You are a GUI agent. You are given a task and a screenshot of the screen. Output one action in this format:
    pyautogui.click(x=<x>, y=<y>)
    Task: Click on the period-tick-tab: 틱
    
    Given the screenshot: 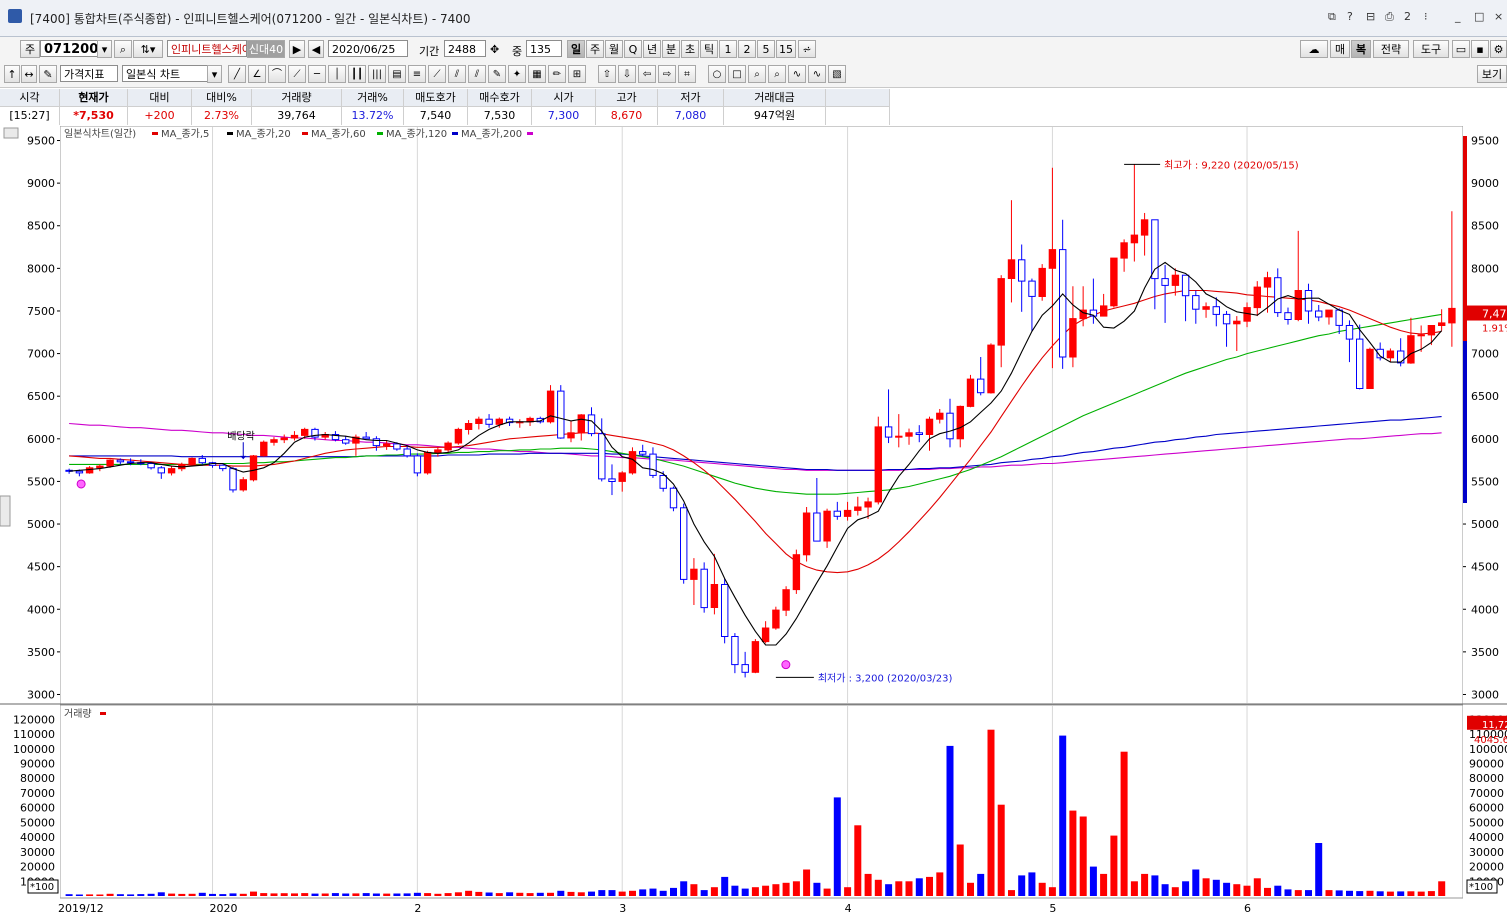 What is the action you would take?
    pyautogui.click(x=709, y=49)
    